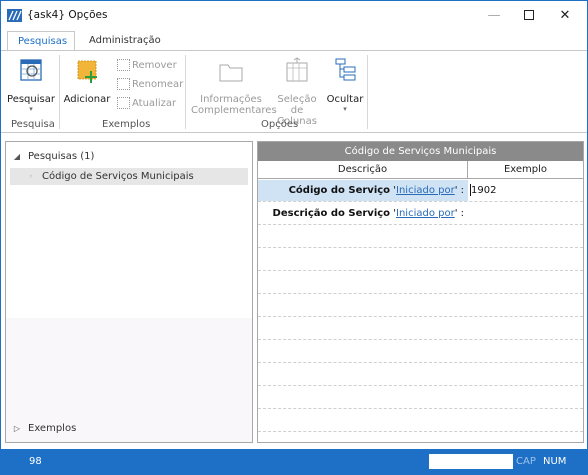 The height and width of the screenshot is (475, 588). I want to click on title-bar: {ask4} Opções — ✕, so click(294, 16).